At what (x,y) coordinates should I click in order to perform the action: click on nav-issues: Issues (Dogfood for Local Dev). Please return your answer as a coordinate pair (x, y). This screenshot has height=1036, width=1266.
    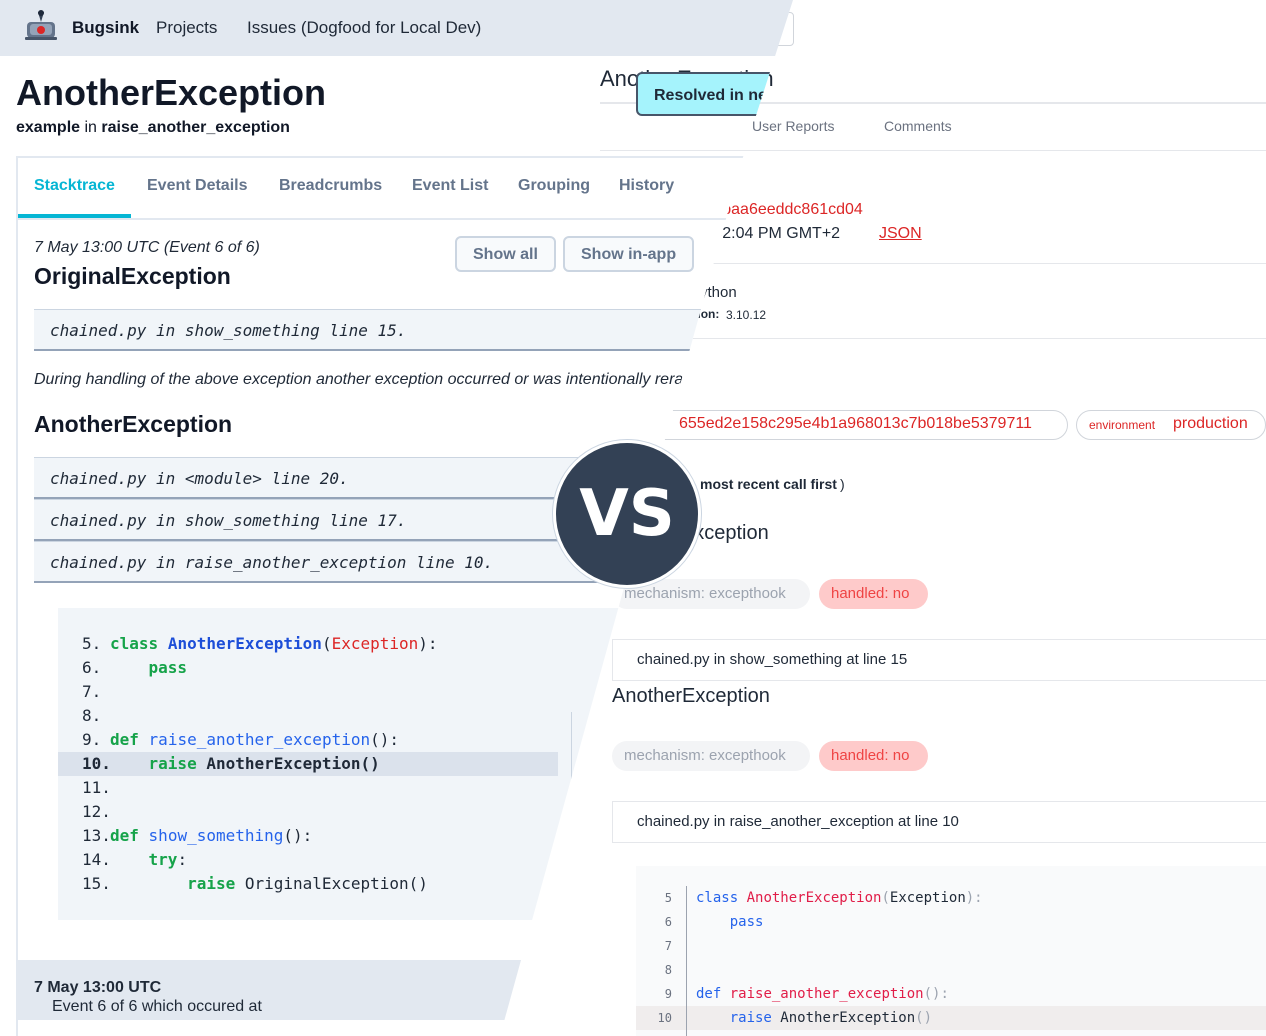
    Looking at the image, I should click on (364, 28).